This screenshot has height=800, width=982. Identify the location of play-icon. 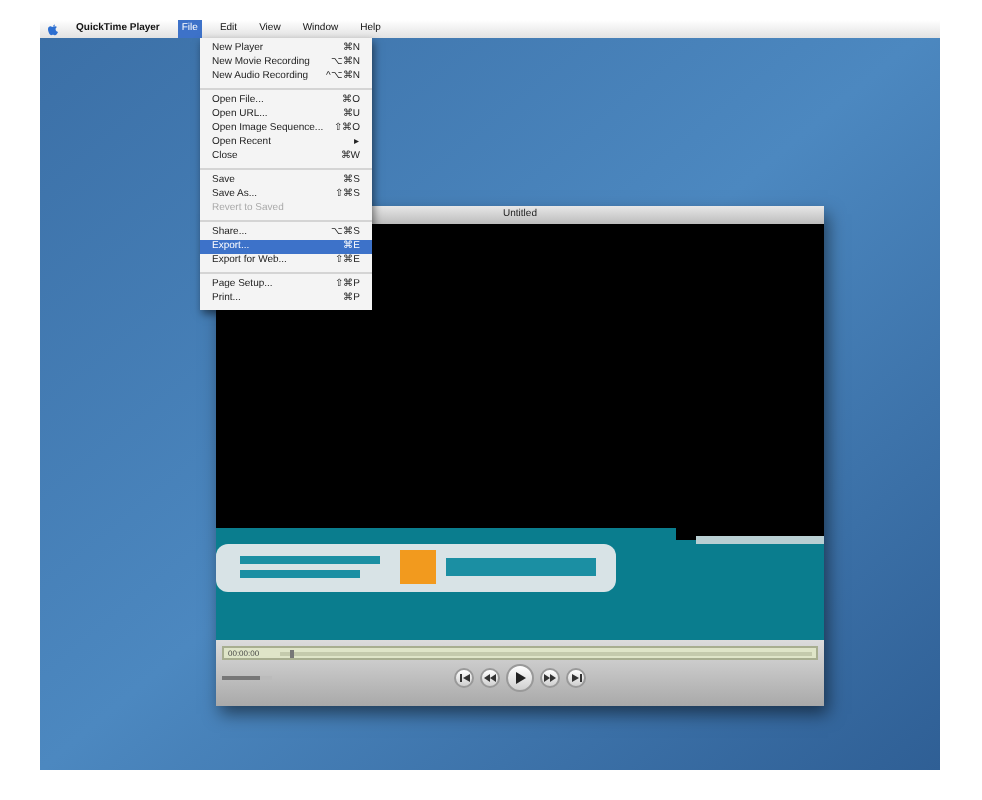
(520, 678).